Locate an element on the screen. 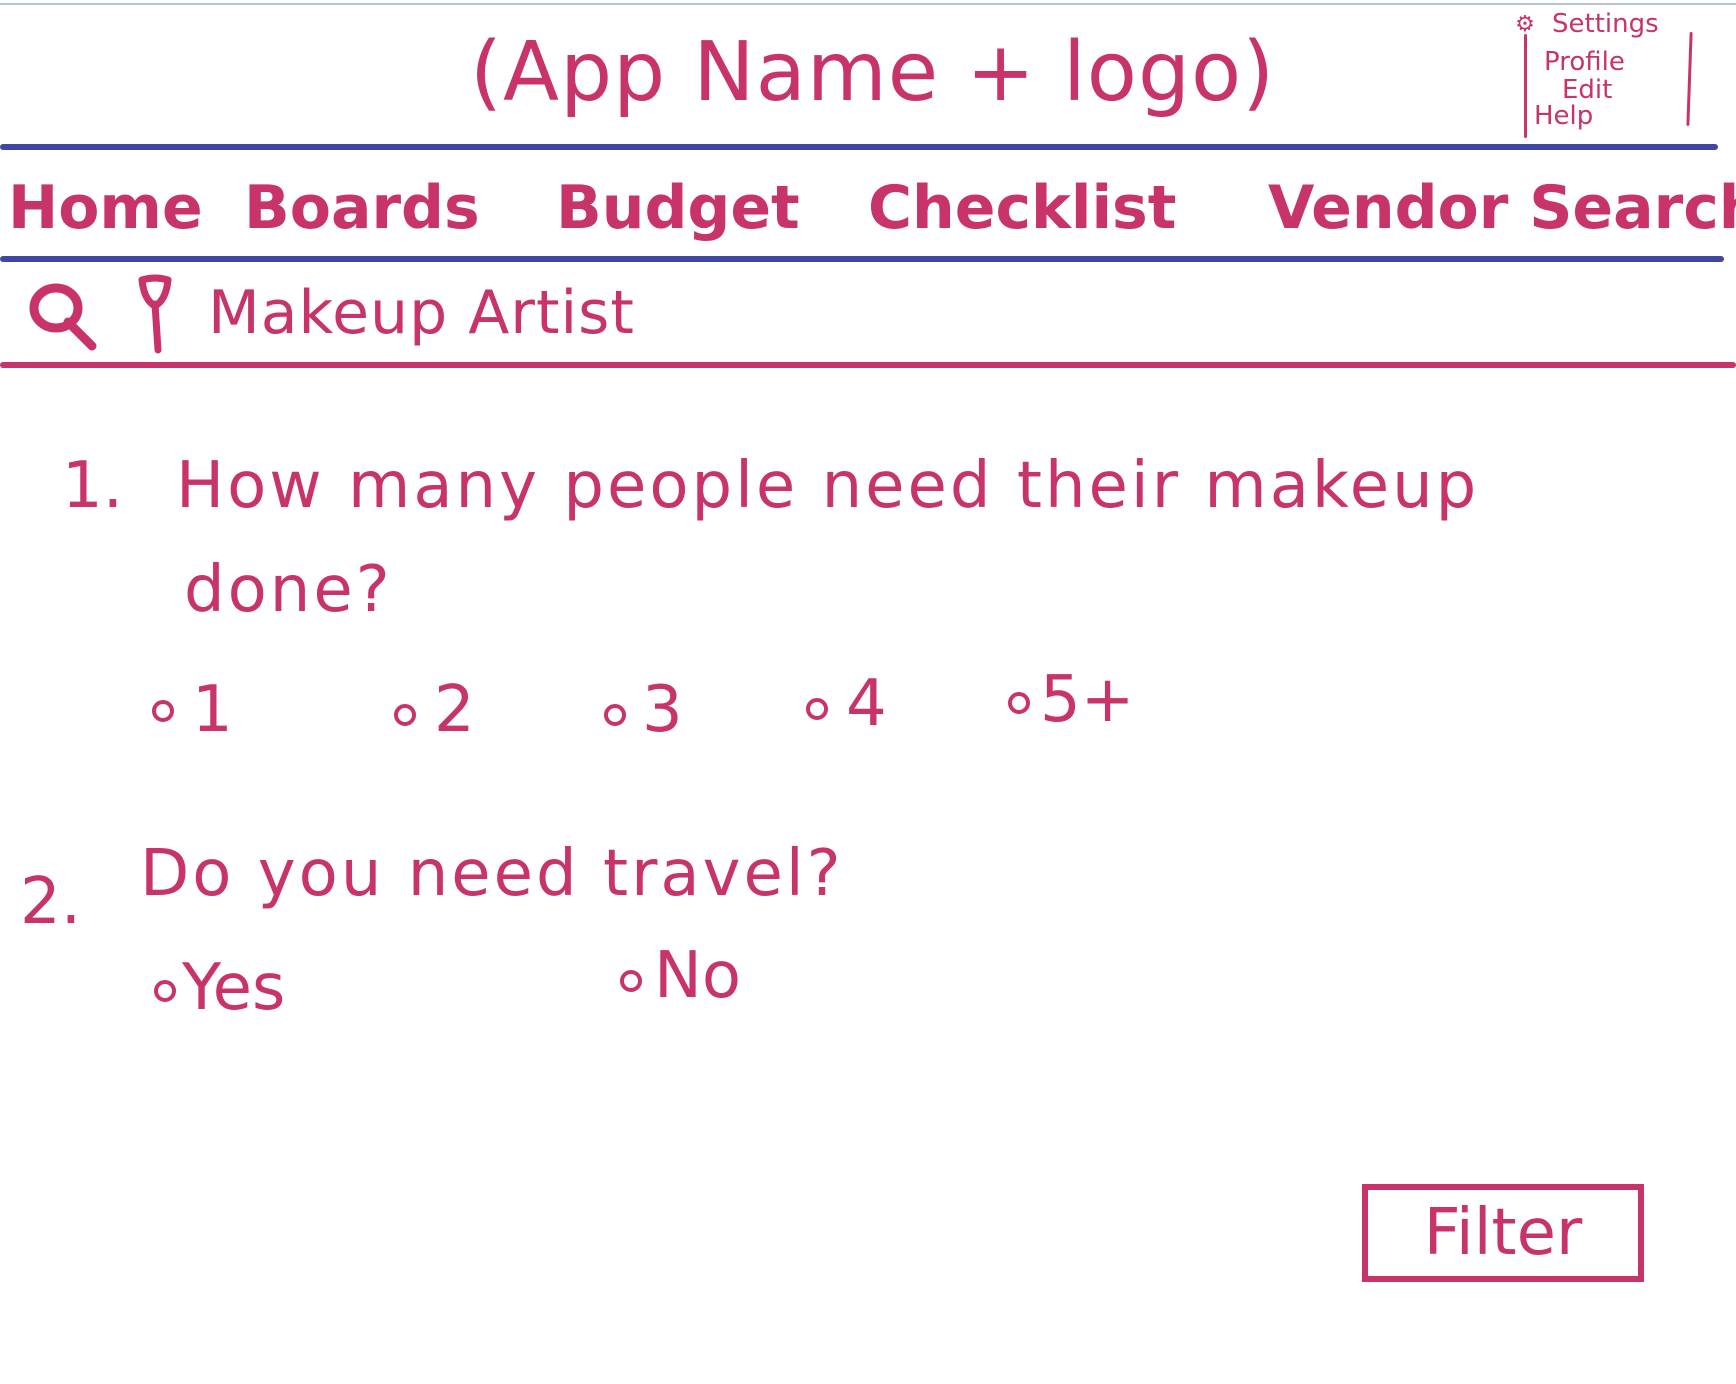 The image size is (1736, 1384). option-label: No is located at coordinates (698, 976).